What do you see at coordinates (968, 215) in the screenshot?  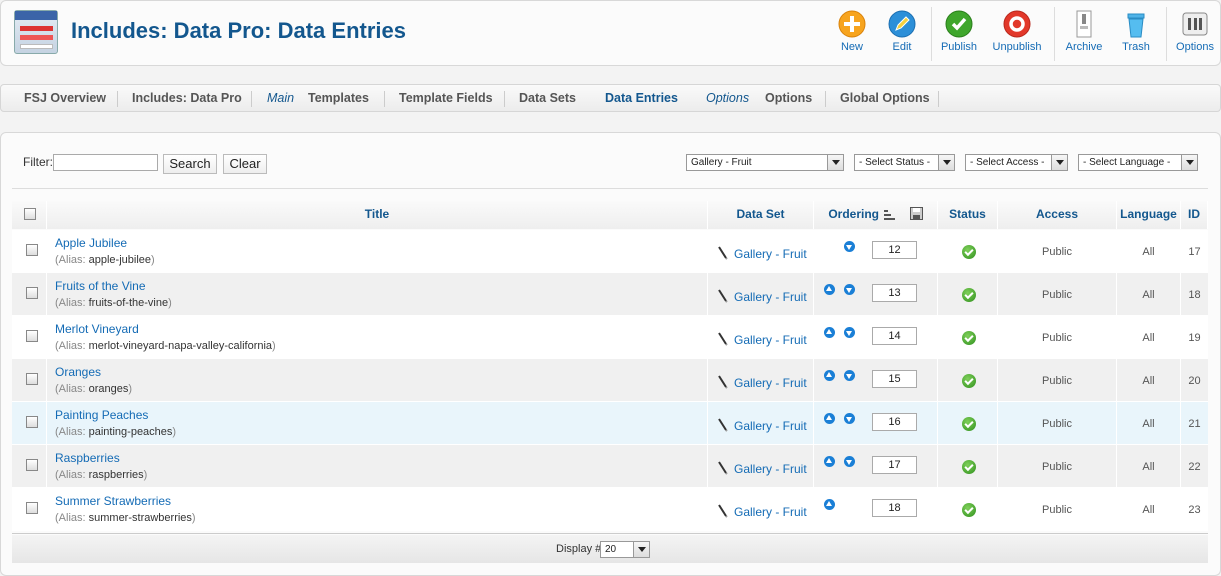 I see `column-status: Status` at bounding box center [968, 215].